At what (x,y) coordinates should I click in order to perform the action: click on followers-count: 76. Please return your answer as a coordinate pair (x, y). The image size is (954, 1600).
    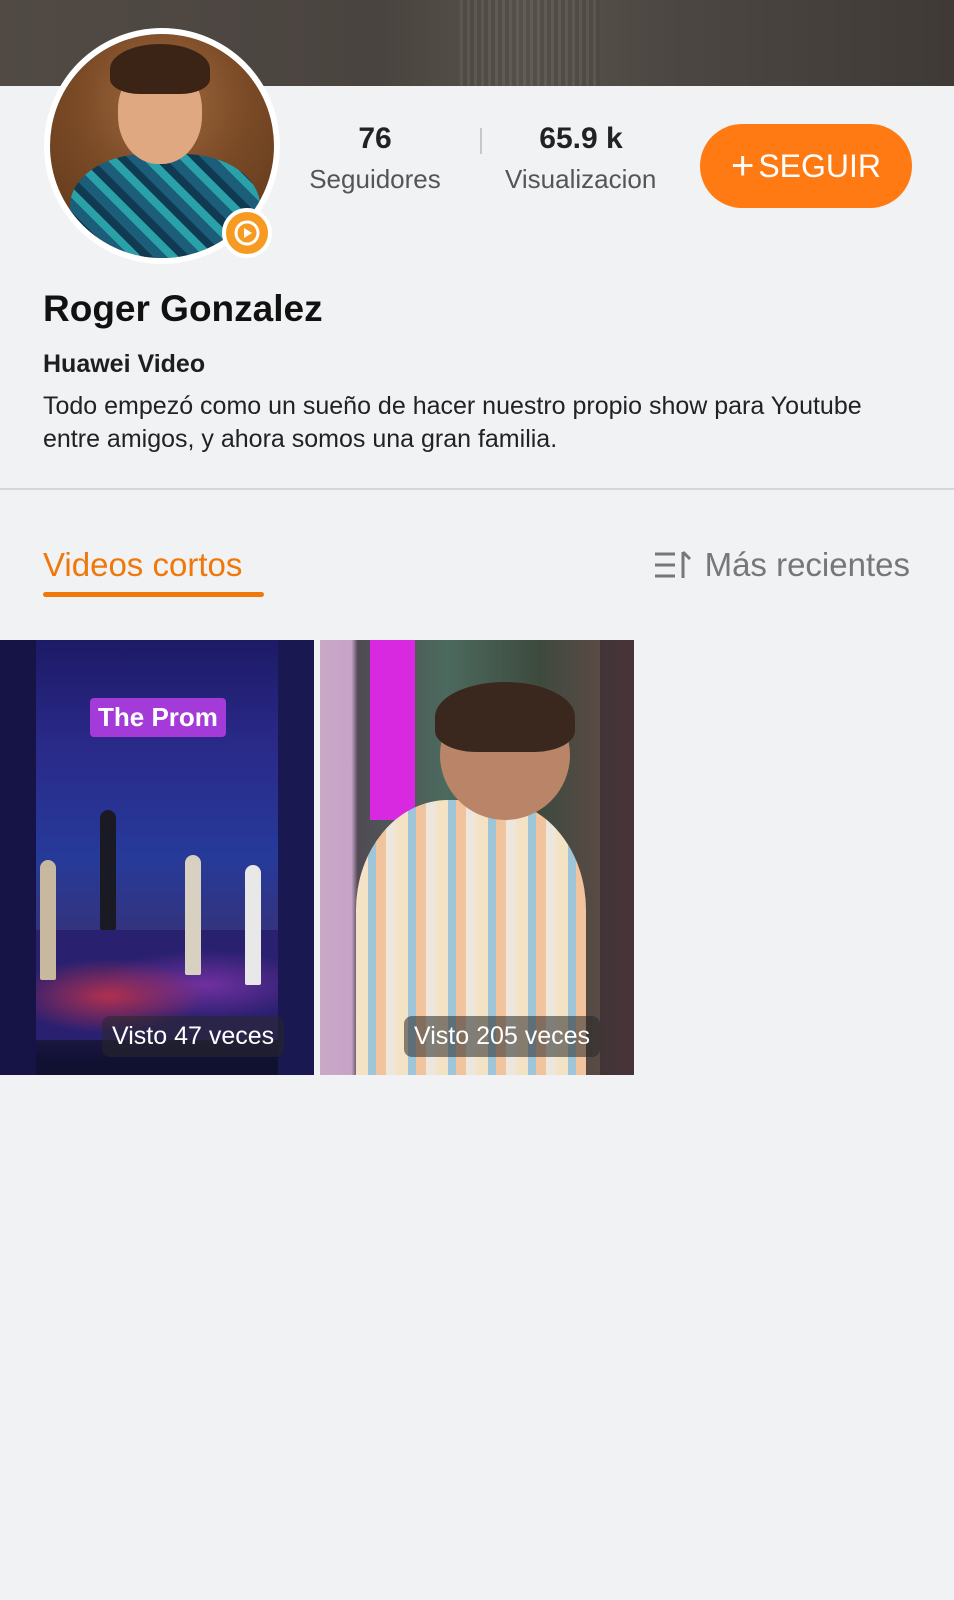
    Looking at the image, I should click on (375, 138).